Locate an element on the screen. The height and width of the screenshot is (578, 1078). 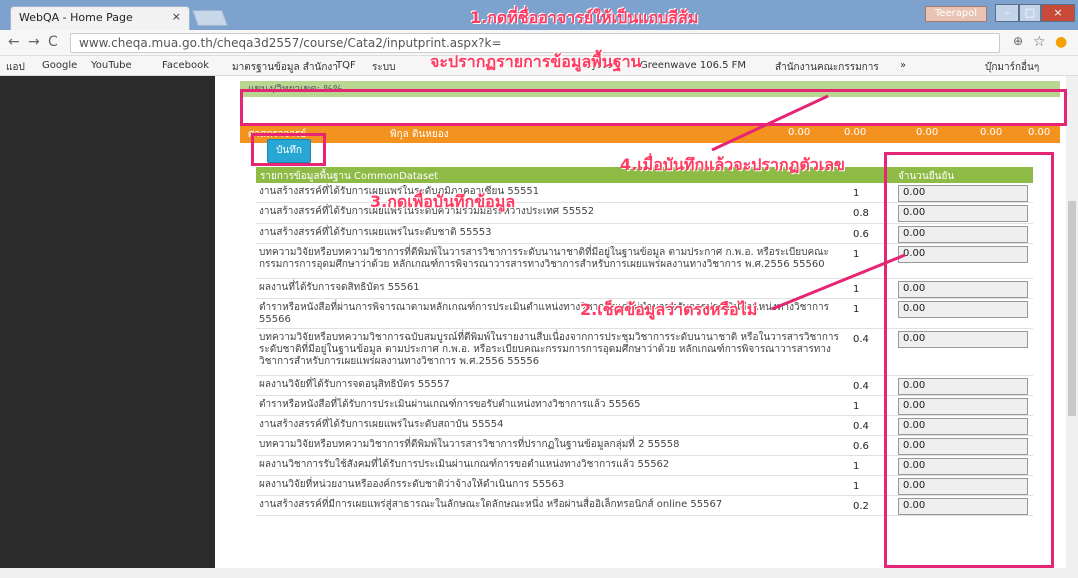
horizontal-scrollbar is located at coordinates (539, 573).